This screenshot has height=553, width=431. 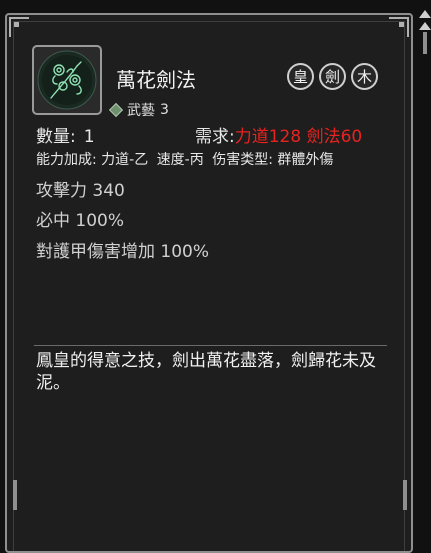 I want to click on skill-icon, so click(x=67, y=80).